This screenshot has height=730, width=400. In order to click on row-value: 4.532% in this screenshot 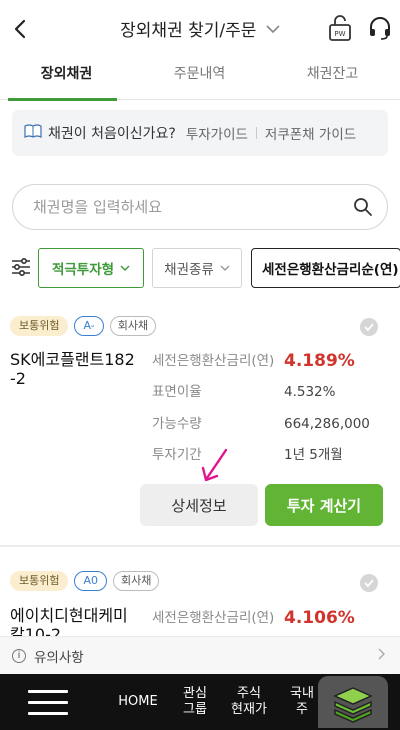, I will do `click(310, 392)`.